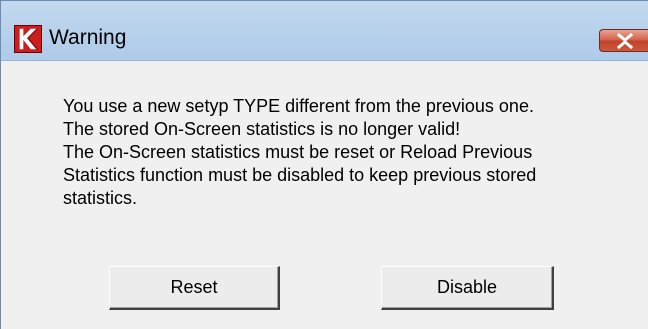 The height and width of the screenshot is (329, 648). I want to click on close-icon, so click(625, 41).